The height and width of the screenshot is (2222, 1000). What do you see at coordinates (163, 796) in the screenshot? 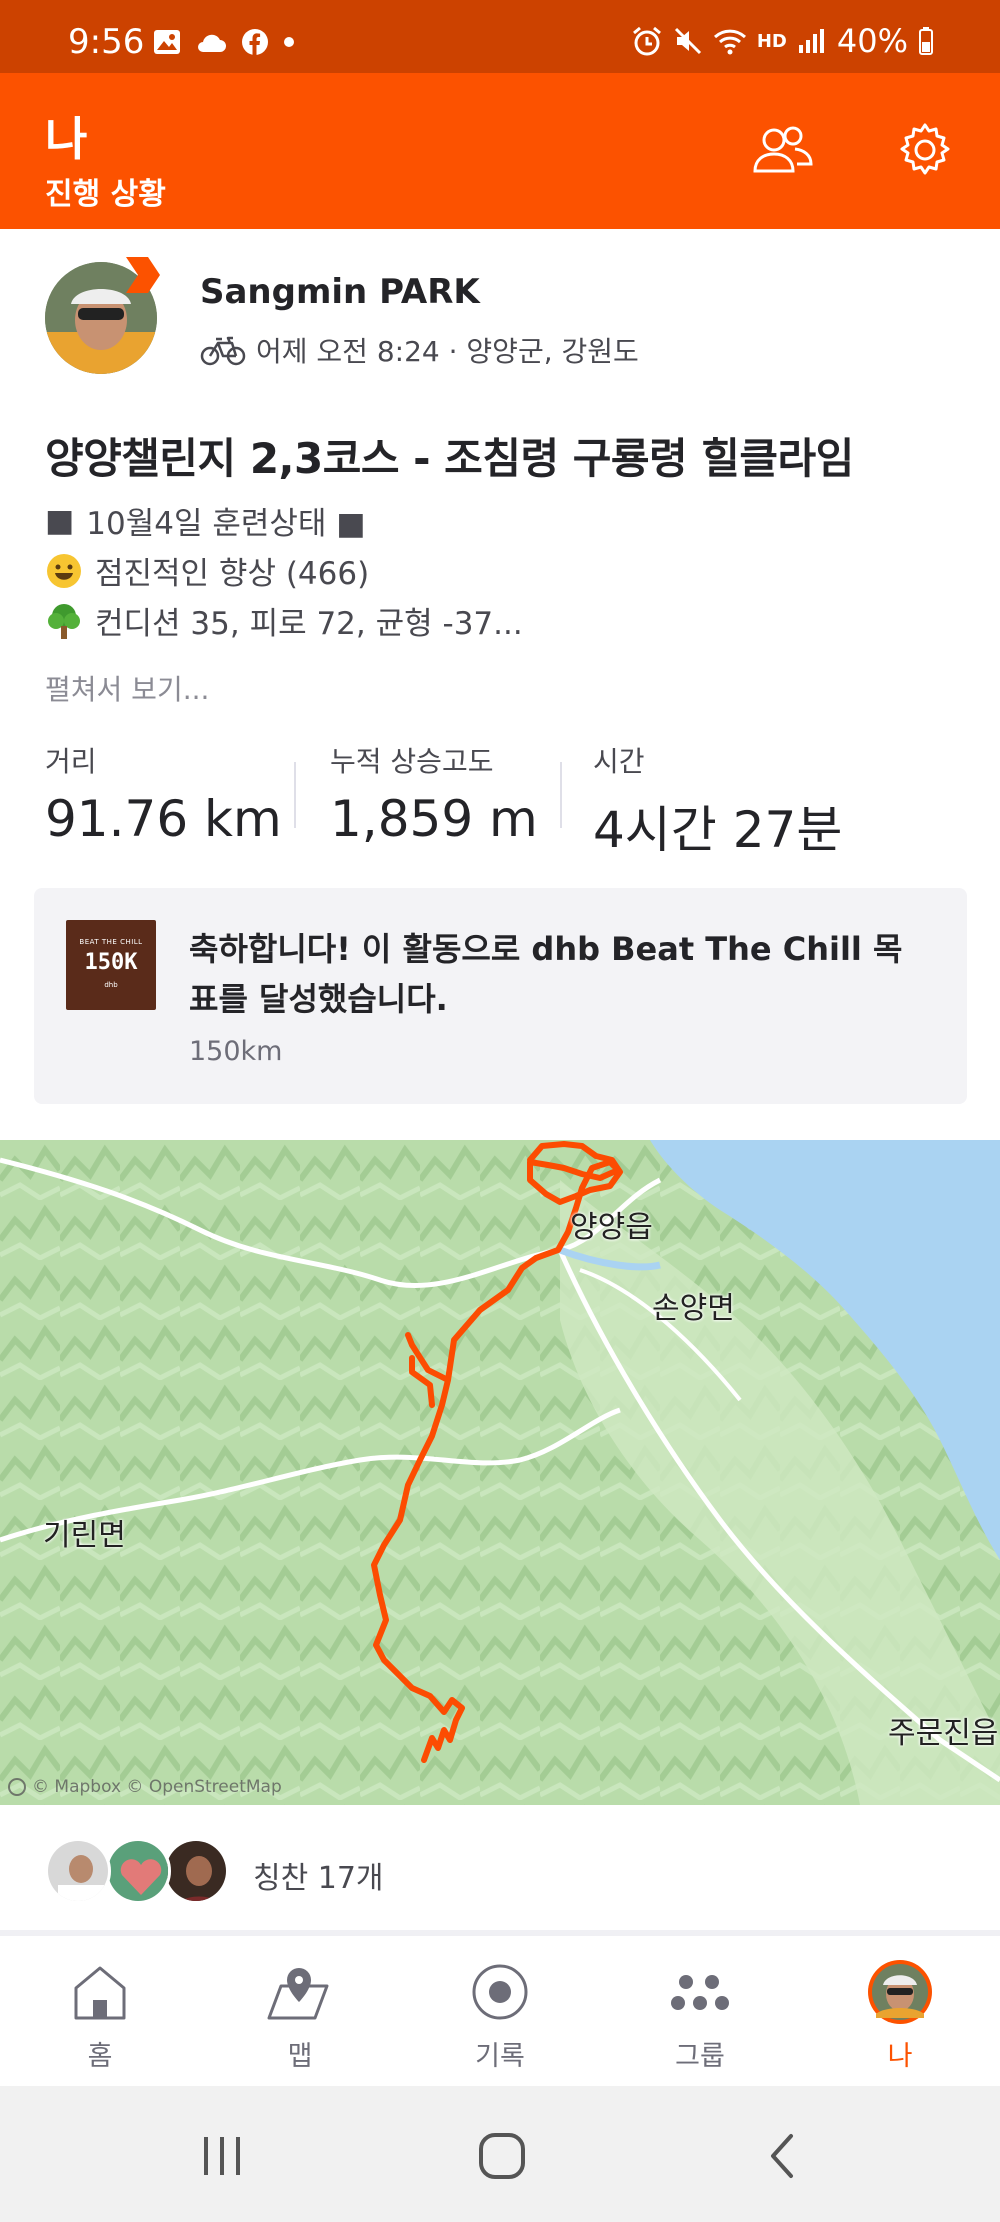
I see `stat-distance: 거리 91.76 km` at bounding box center [163, 796].